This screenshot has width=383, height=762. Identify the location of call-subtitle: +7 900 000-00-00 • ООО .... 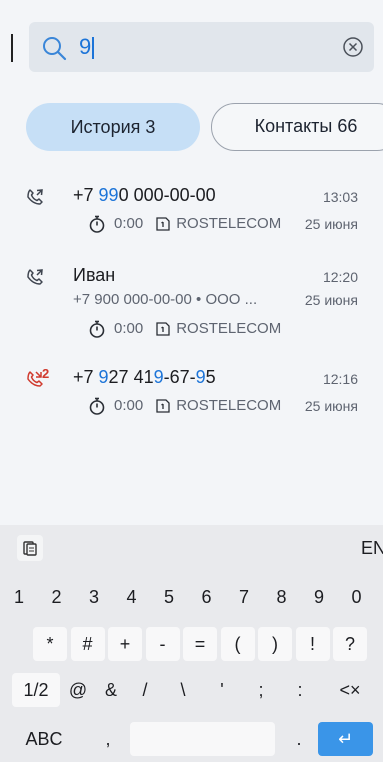
(165, 300).